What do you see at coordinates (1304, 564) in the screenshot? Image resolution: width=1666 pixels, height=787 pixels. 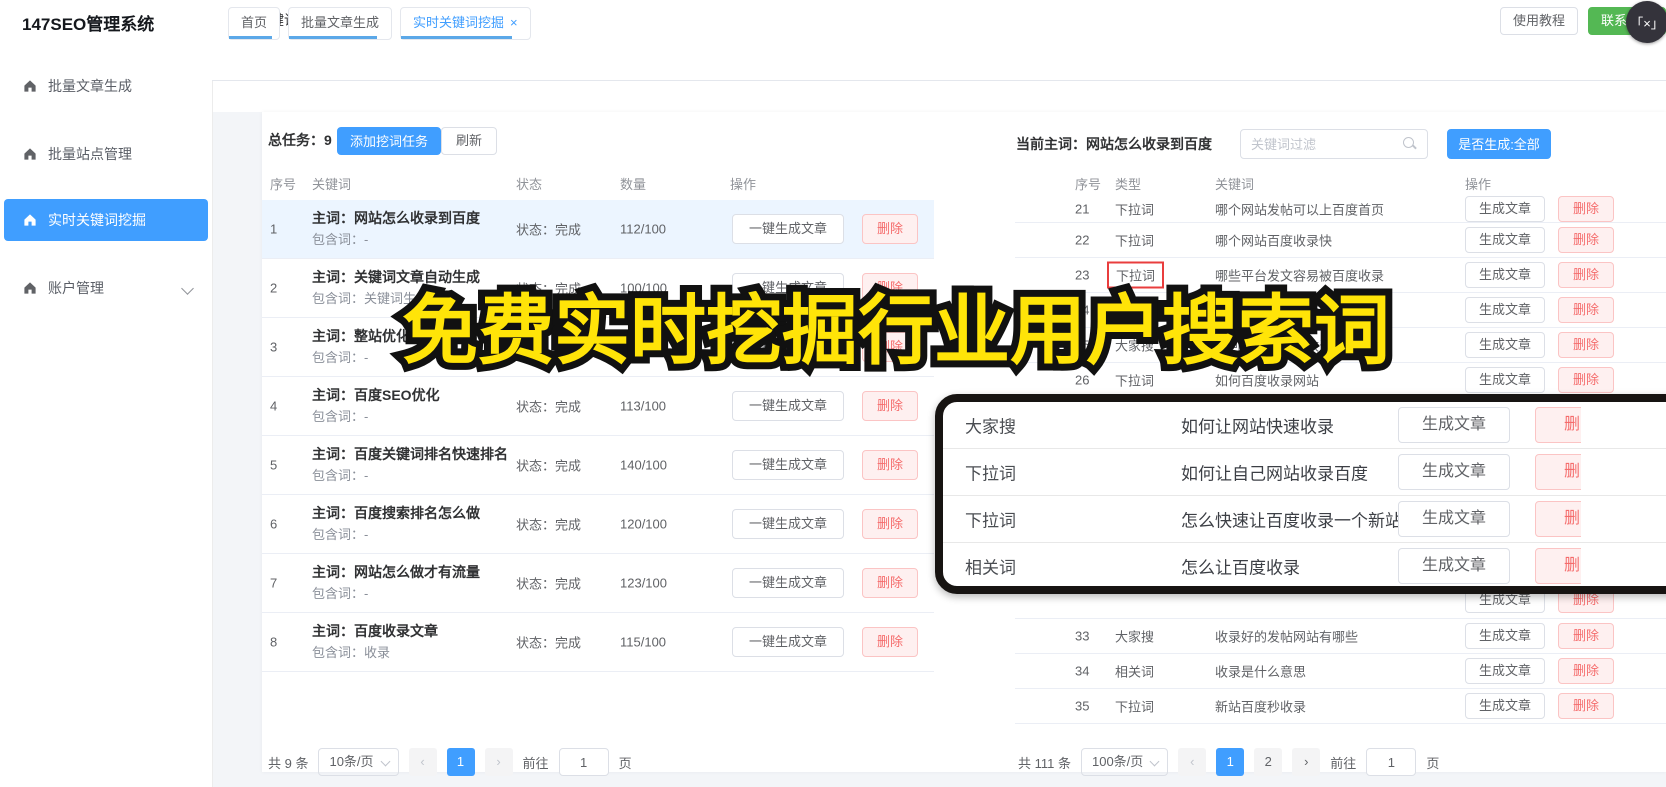 I see `callout-row-4: 相关词 怎么让百度收录 生成文章 删除` at bounding box center [1304, 564].